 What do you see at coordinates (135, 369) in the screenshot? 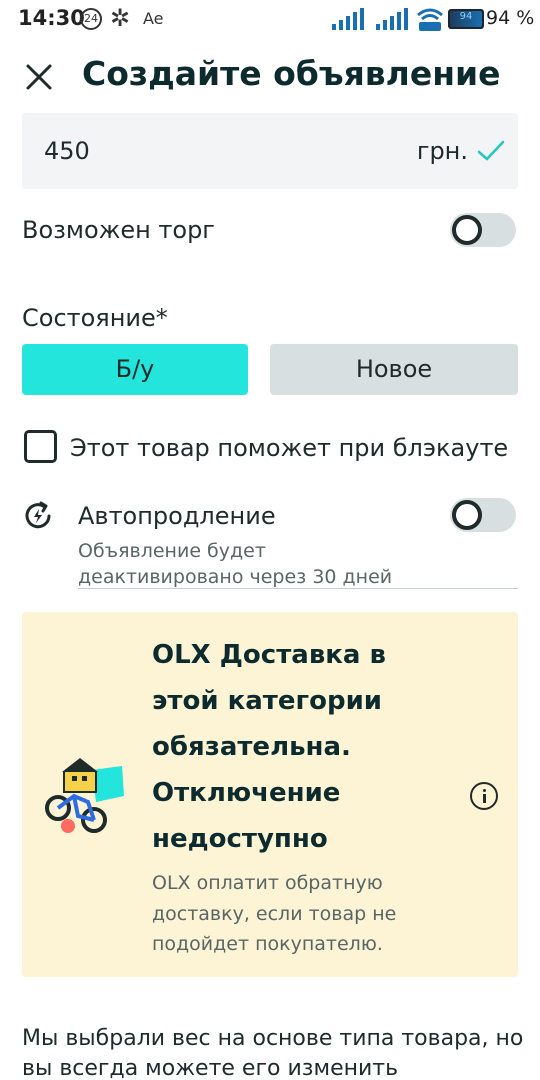
I see `condition-used-button: Б/у` at bounding box center [135, 369].